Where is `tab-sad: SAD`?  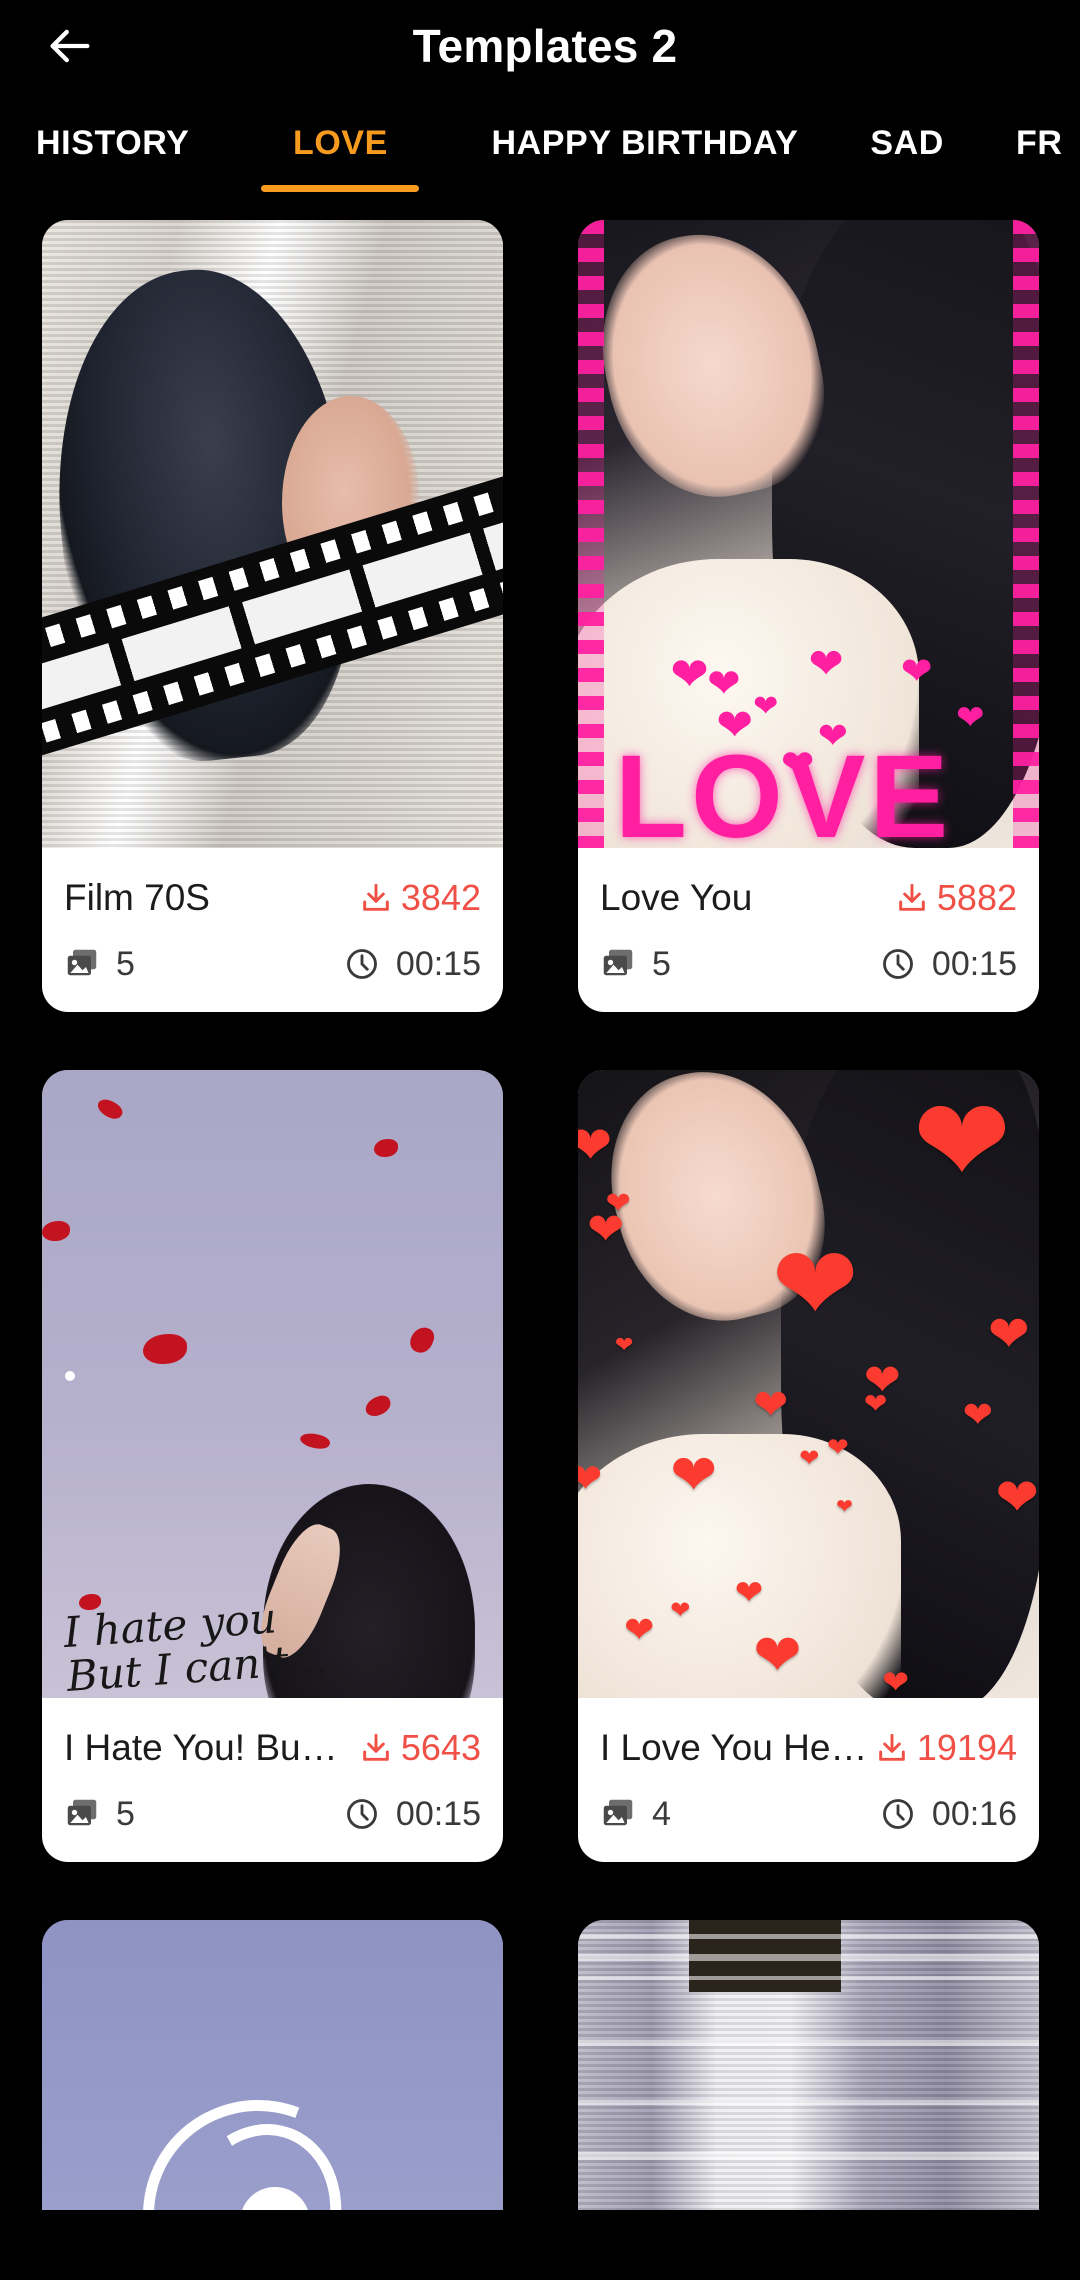 tab-sad: SAD is located at coordinates (907, 142).